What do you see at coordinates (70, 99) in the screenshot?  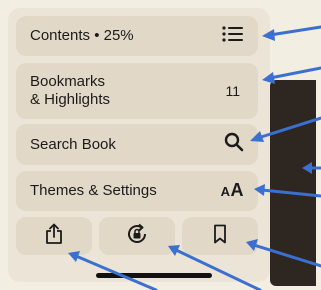 I see `bookmarks-label-line2: & Highlights` at bounding box center [70, 99].